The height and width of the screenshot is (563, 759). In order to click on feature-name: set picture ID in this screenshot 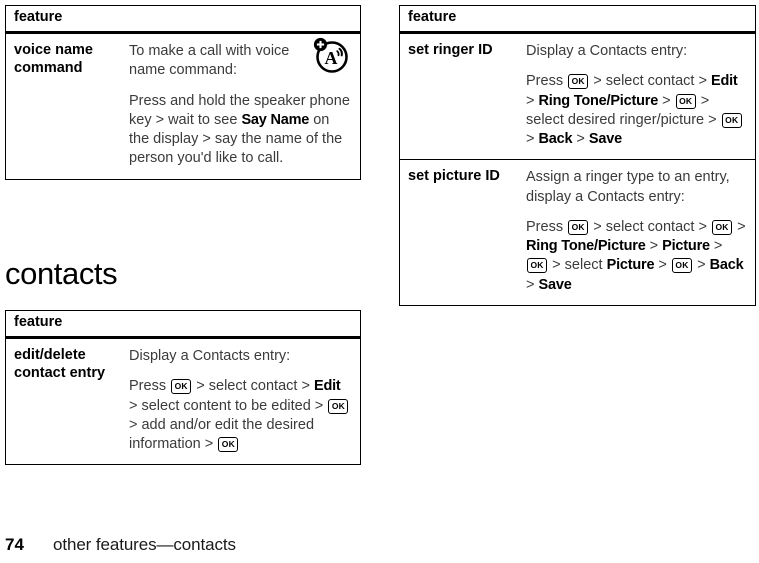, I will do `click(454, 176)`.